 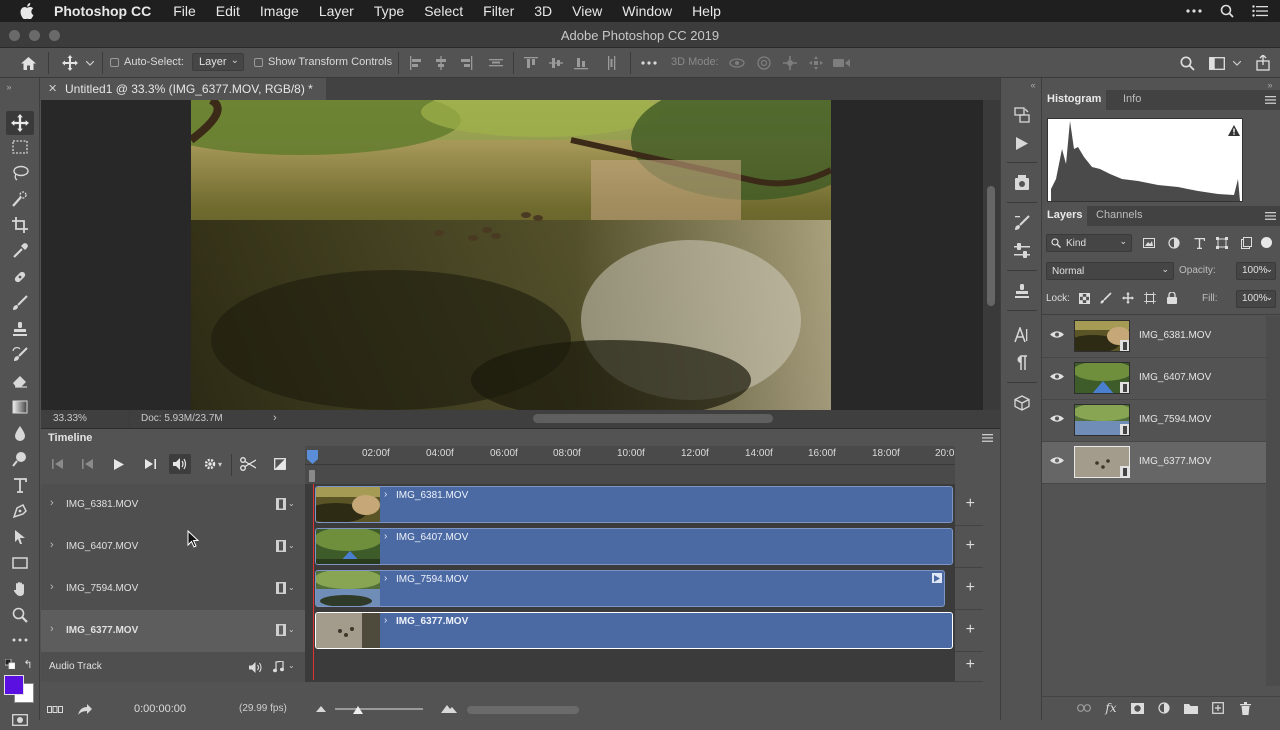 I want to click on clone-stamp-tool-icon, so click(x=20, y=329).